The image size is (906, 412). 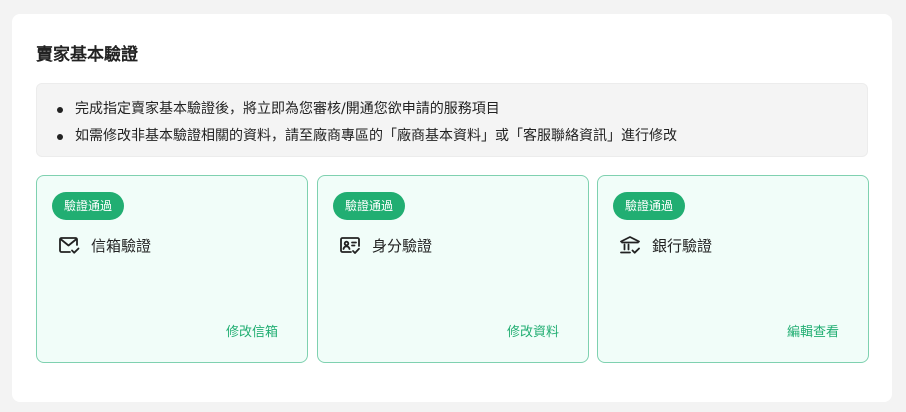 What do you see at coordinates (462, 109) in the screenshot?
I see `notice-item: 完成指定賣家基本驗證後，將立即為您審核/開通您欲申請的服務項目` at bounding box center [462, 109].